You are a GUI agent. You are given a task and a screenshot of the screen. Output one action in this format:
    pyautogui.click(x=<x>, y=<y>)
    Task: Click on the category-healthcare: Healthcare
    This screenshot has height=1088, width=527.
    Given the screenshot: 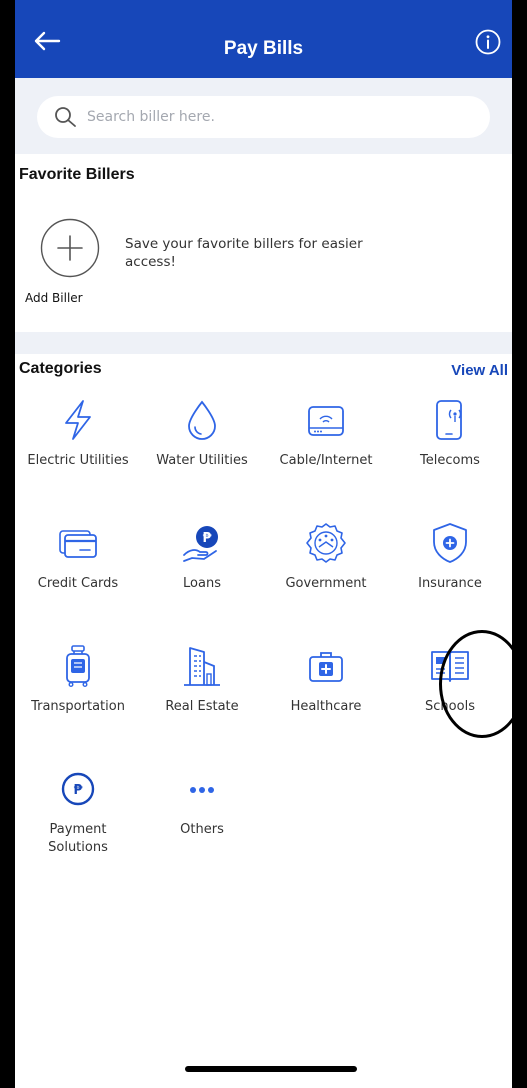 What is the action you would take?
    pyautogui.click(x=326, y=680)
    